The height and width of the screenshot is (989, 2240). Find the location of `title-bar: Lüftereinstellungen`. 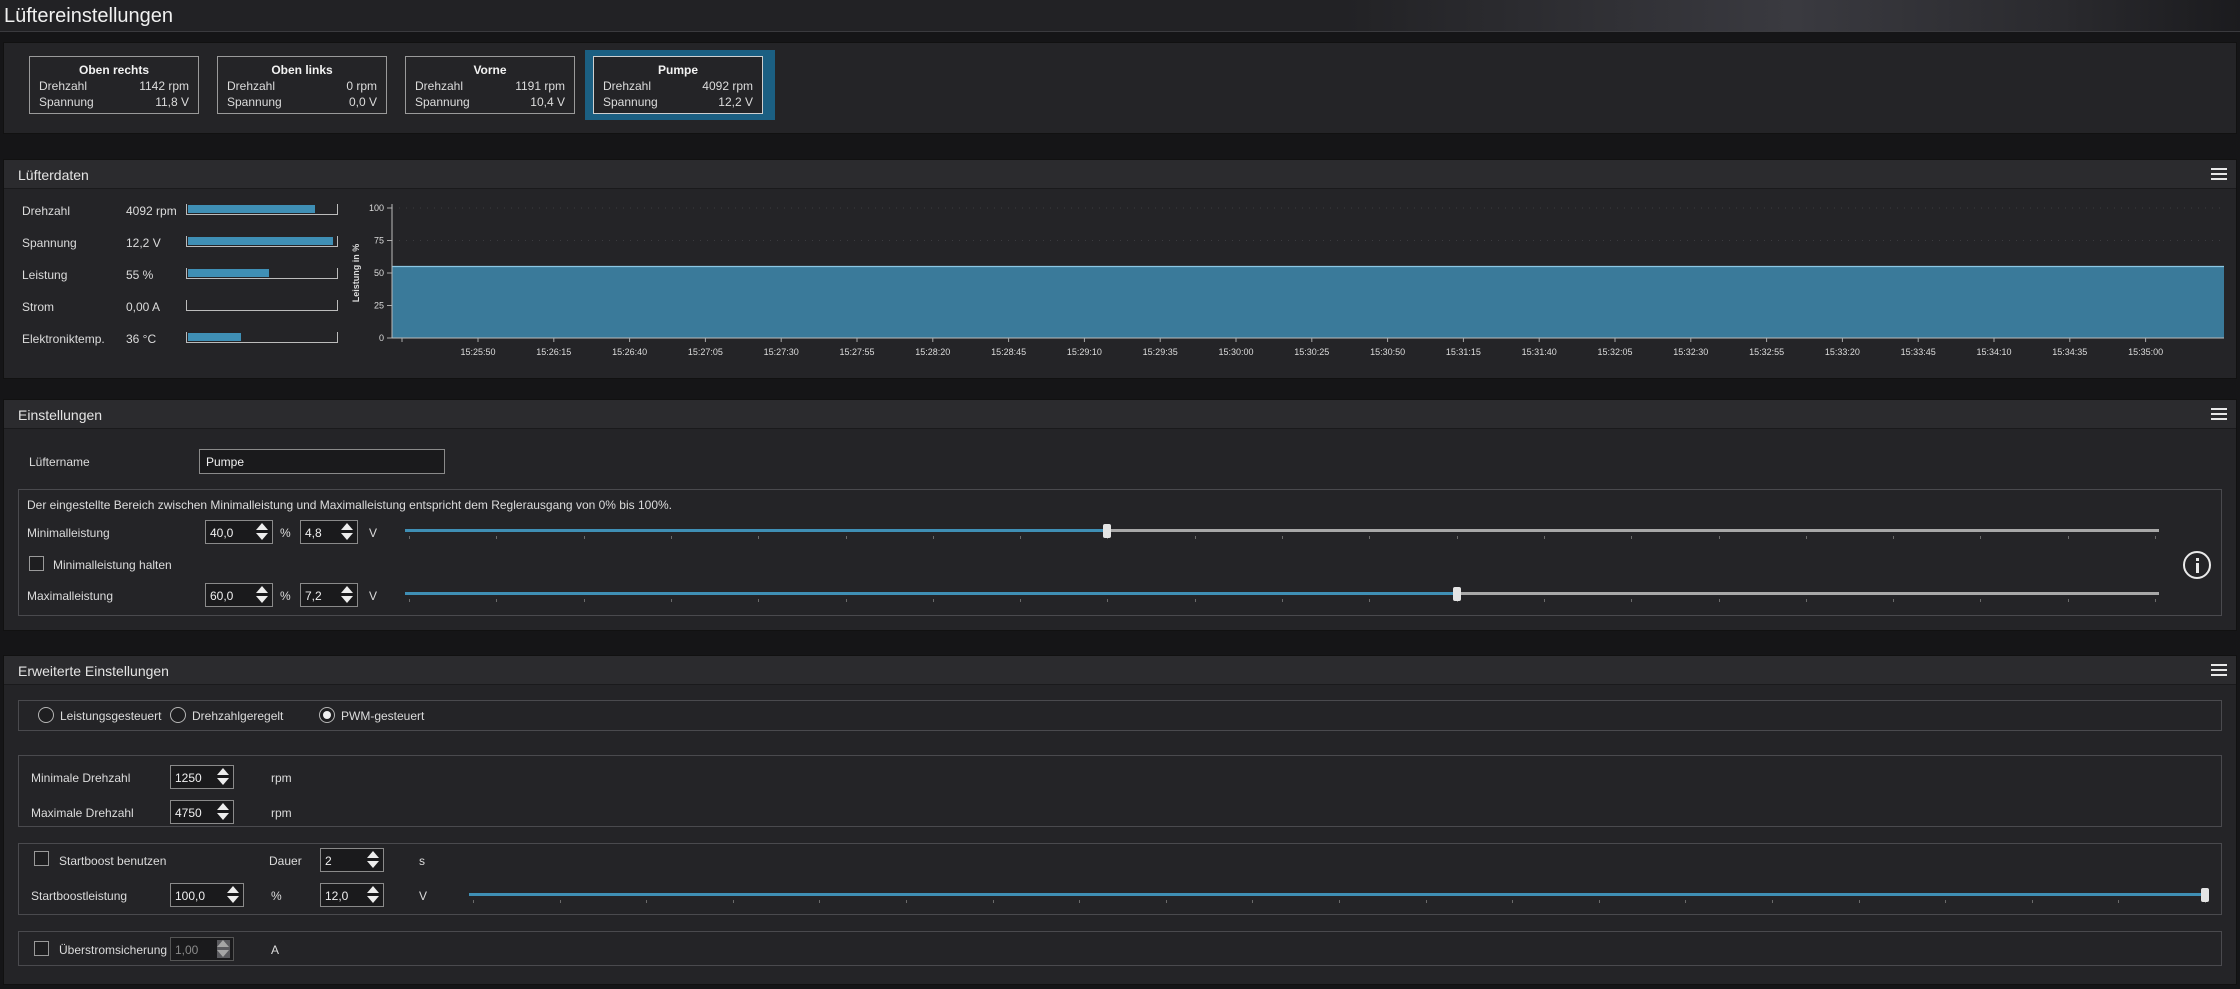

title-bar: Lüftereinstellungen is located at coordinates (1120, 16).